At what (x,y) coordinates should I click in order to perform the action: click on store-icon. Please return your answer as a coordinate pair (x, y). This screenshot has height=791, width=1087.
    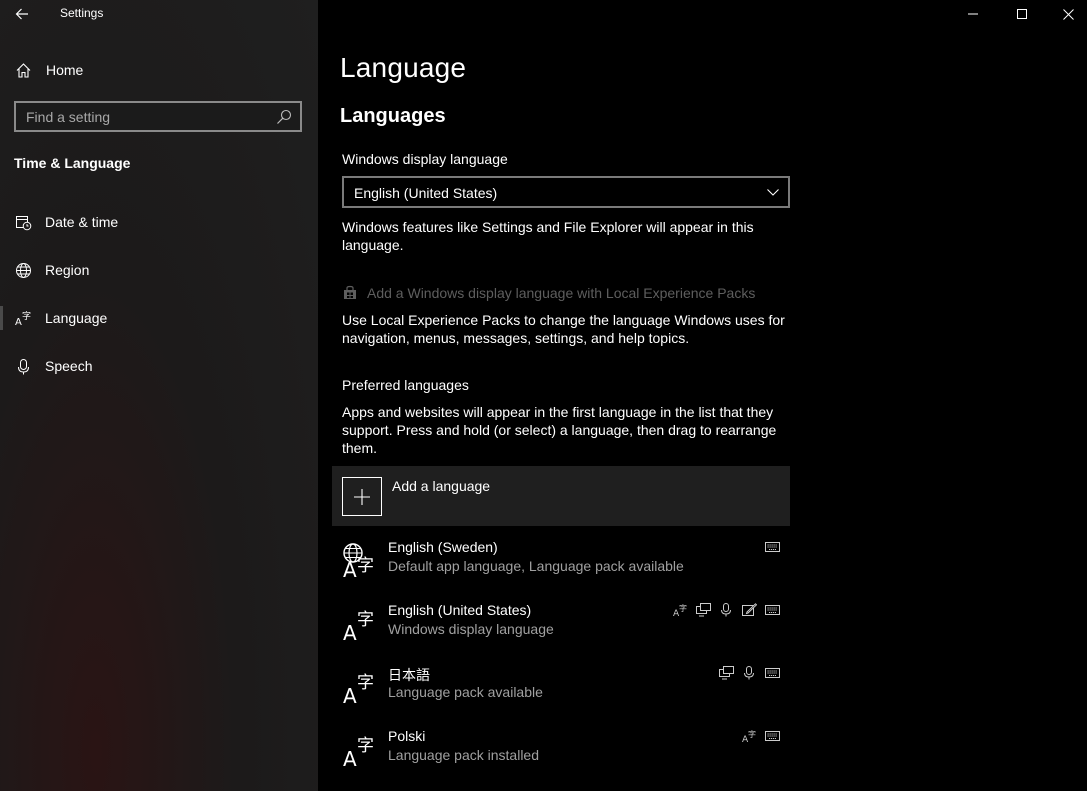
    Looking at the image, I should click on (350, 292).